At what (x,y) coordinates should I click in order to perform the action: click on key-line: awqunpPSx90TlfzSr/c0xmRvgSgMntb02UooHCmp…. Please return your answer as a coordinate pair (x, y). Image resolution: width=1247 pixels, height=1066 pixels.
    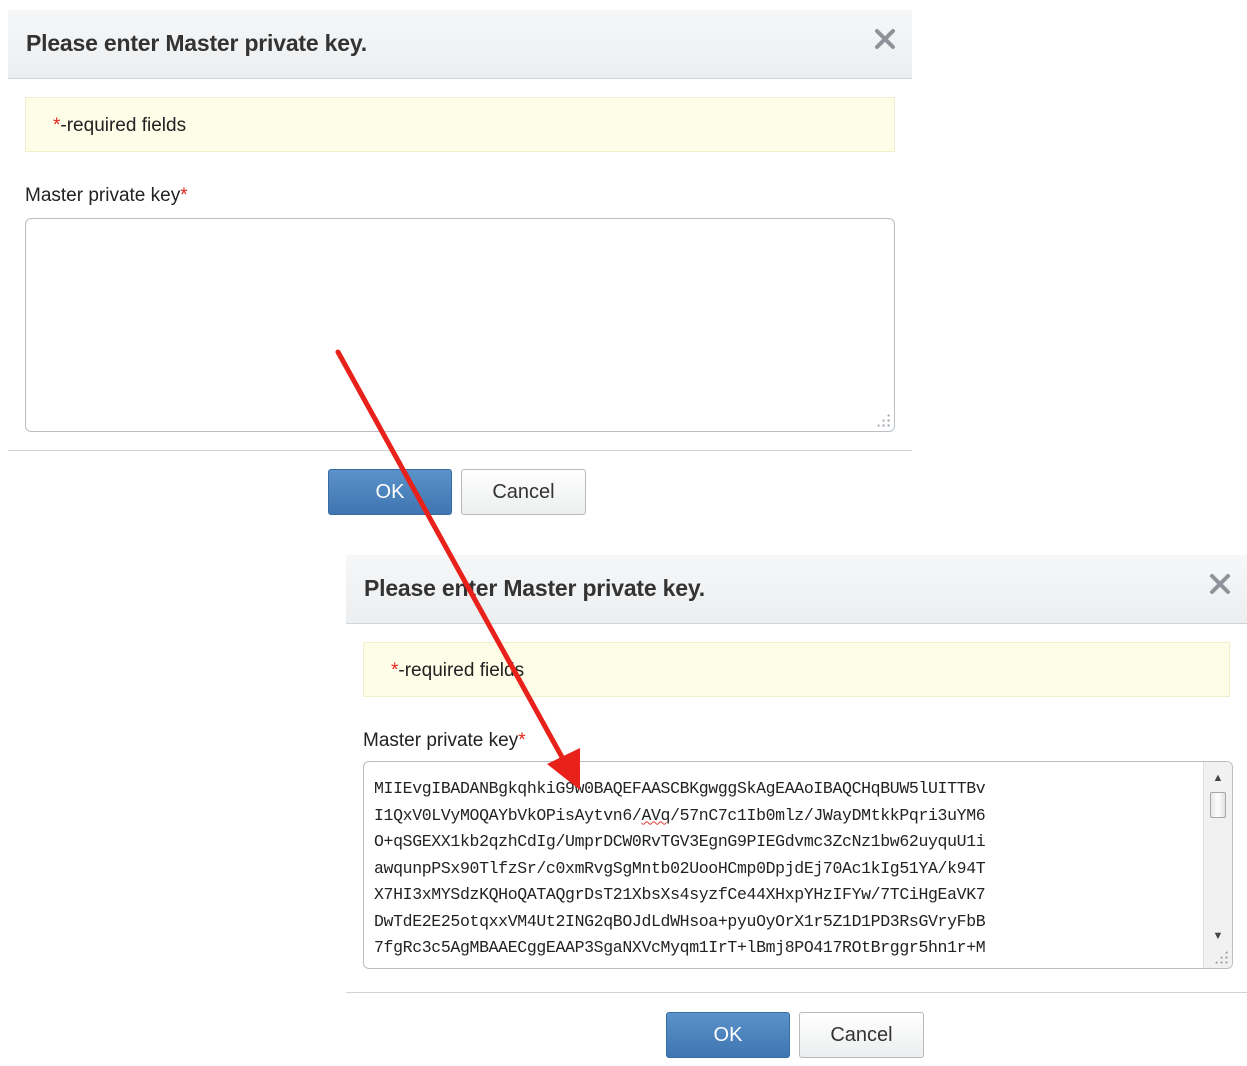
    Looking at the image, I should click on (680, 868).